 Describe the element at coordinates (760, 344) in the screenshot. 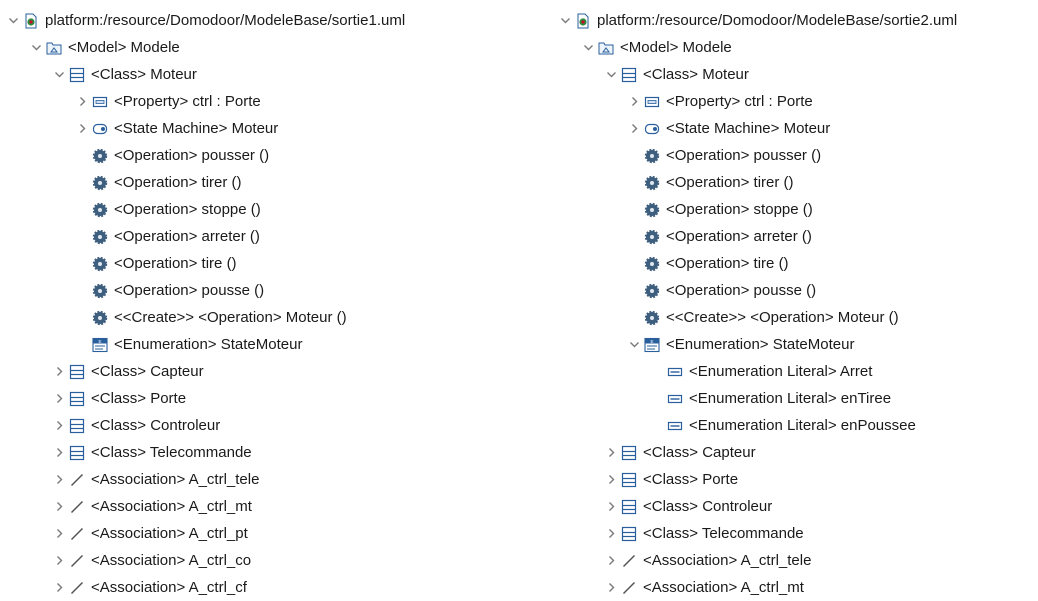

I see `tree-item-label: <Enumeration> StateMoteur` at that location.